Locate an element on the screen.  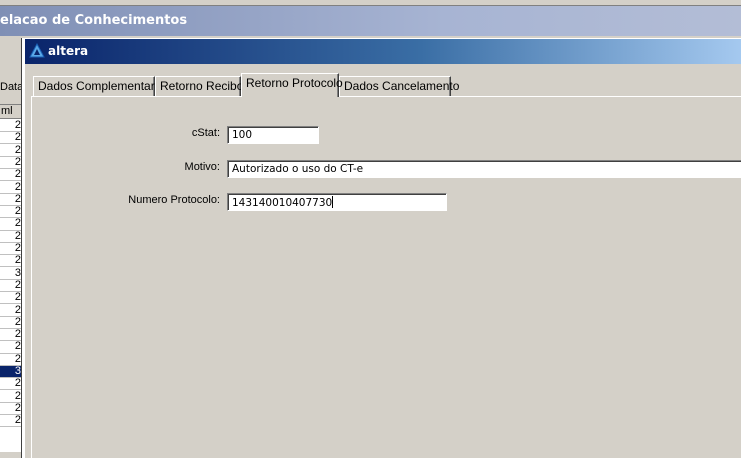
motivo-field: Autorizado o uso do CT-e is located at coordinates (484, 169).